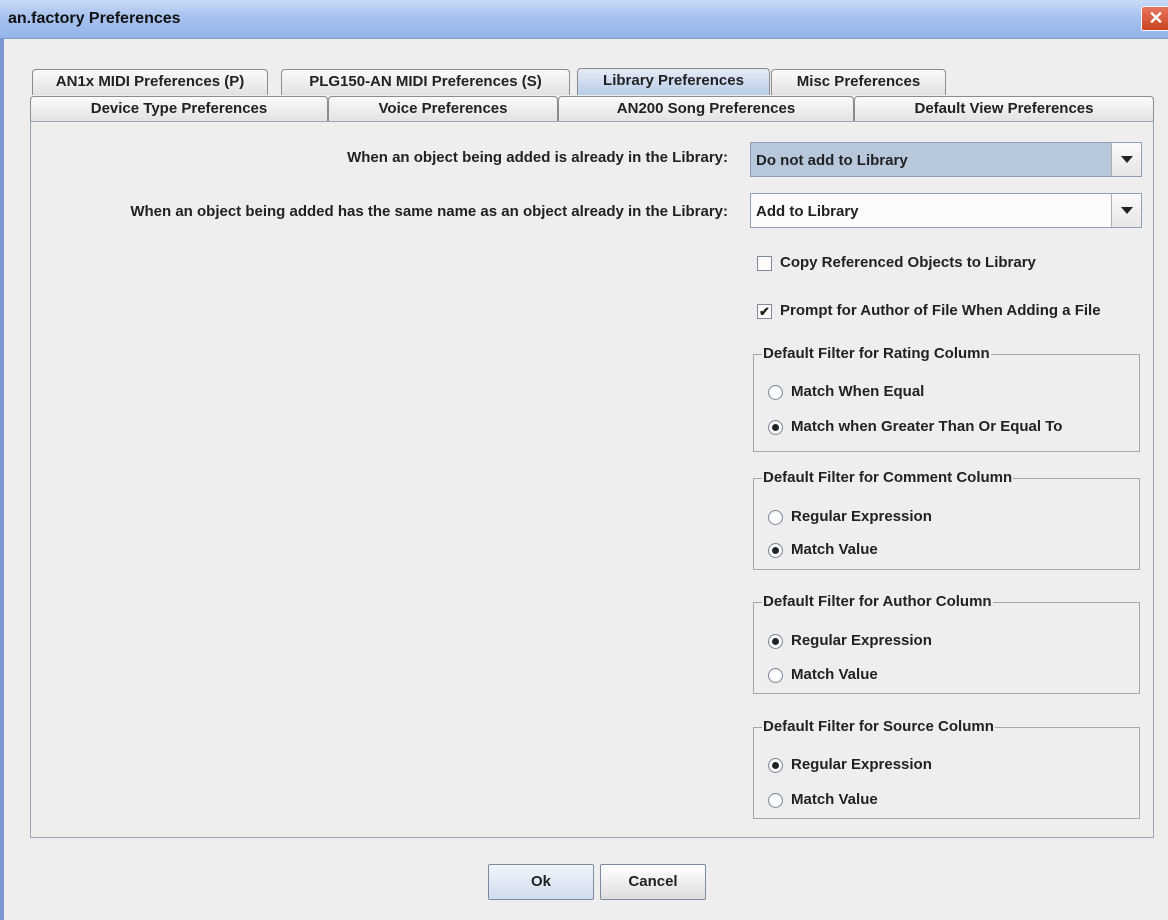 This screenshot has height=920, width=1168. I want to click on rating-filter-title: Default Filter for Rating Column, so click(876, 353).